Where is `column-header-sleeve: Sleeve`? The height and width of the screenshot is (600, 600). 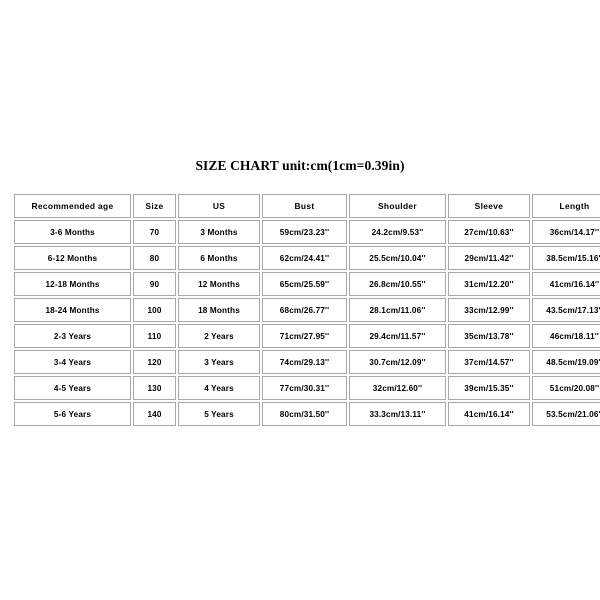 column-header-sleeve: Sleeve is located at coordinates (489, 206).